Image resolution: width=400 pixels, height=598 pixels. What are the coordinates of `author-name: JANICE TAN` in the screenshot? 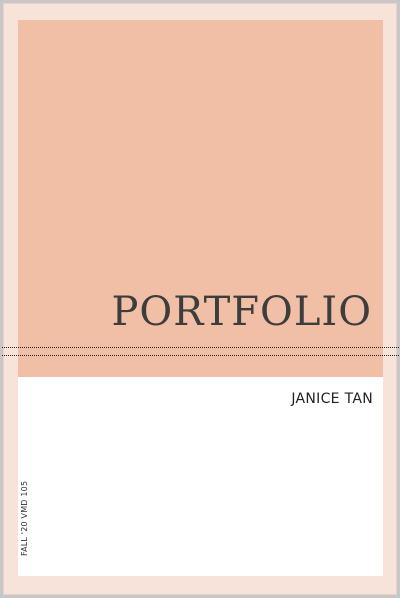 It's located at (332, 399).